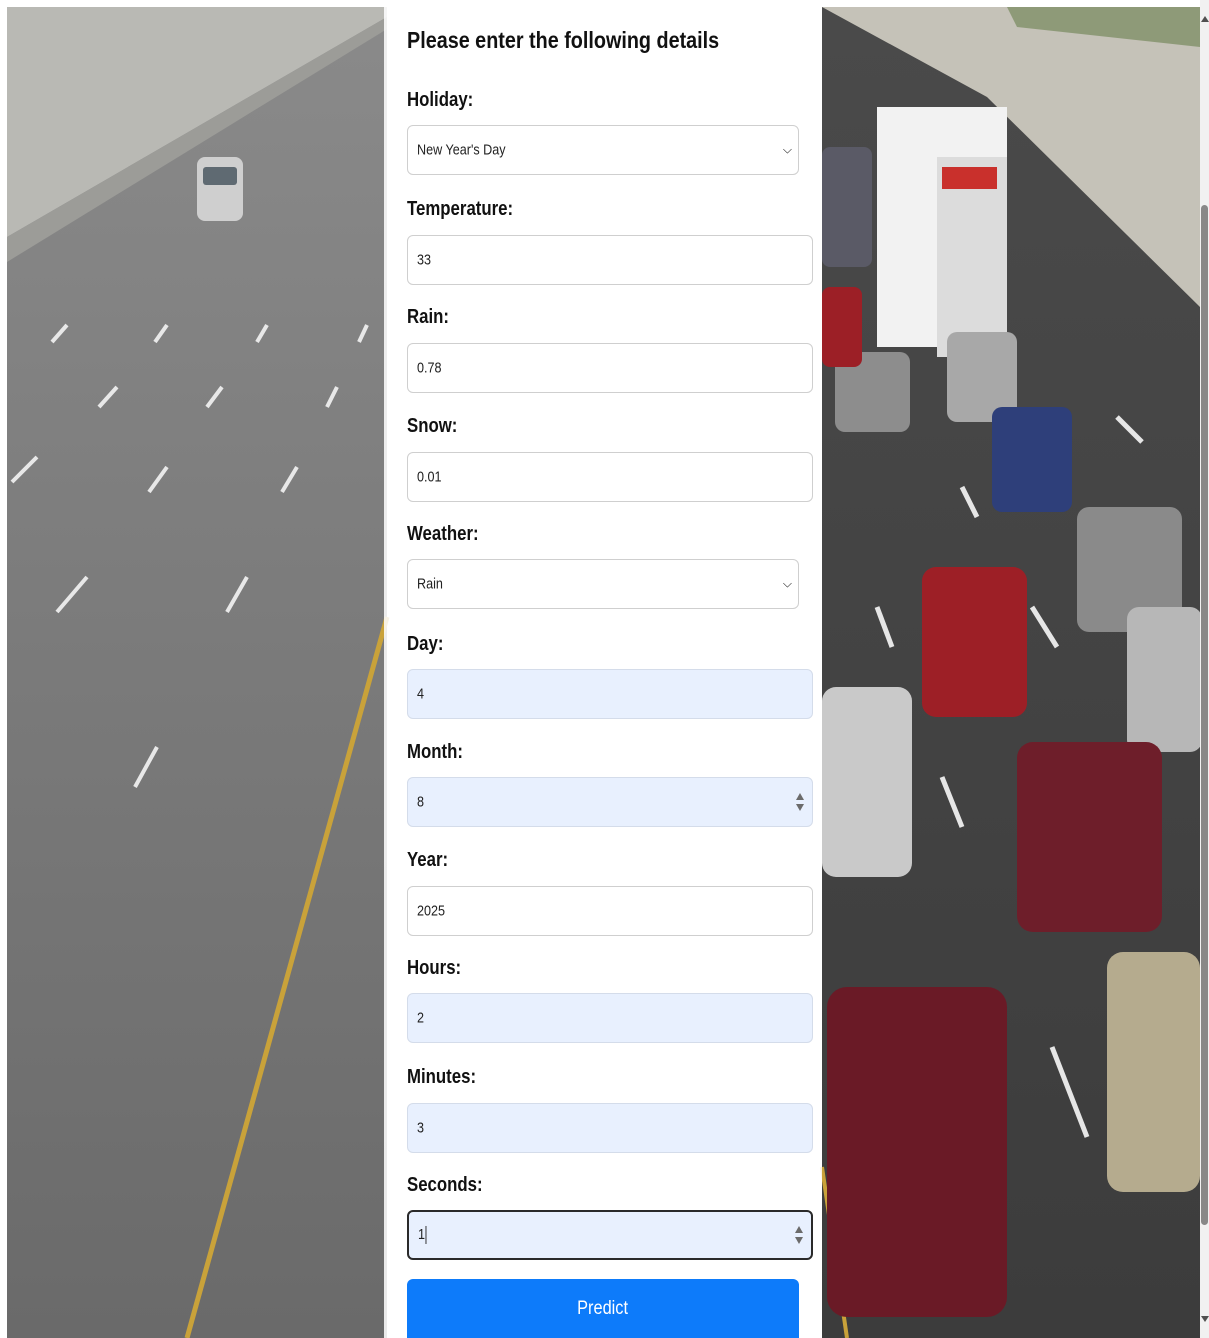 The width and height of the screenshot is (1209, 1338). I want to click on minutes-input: 3, so click(610, 1128).